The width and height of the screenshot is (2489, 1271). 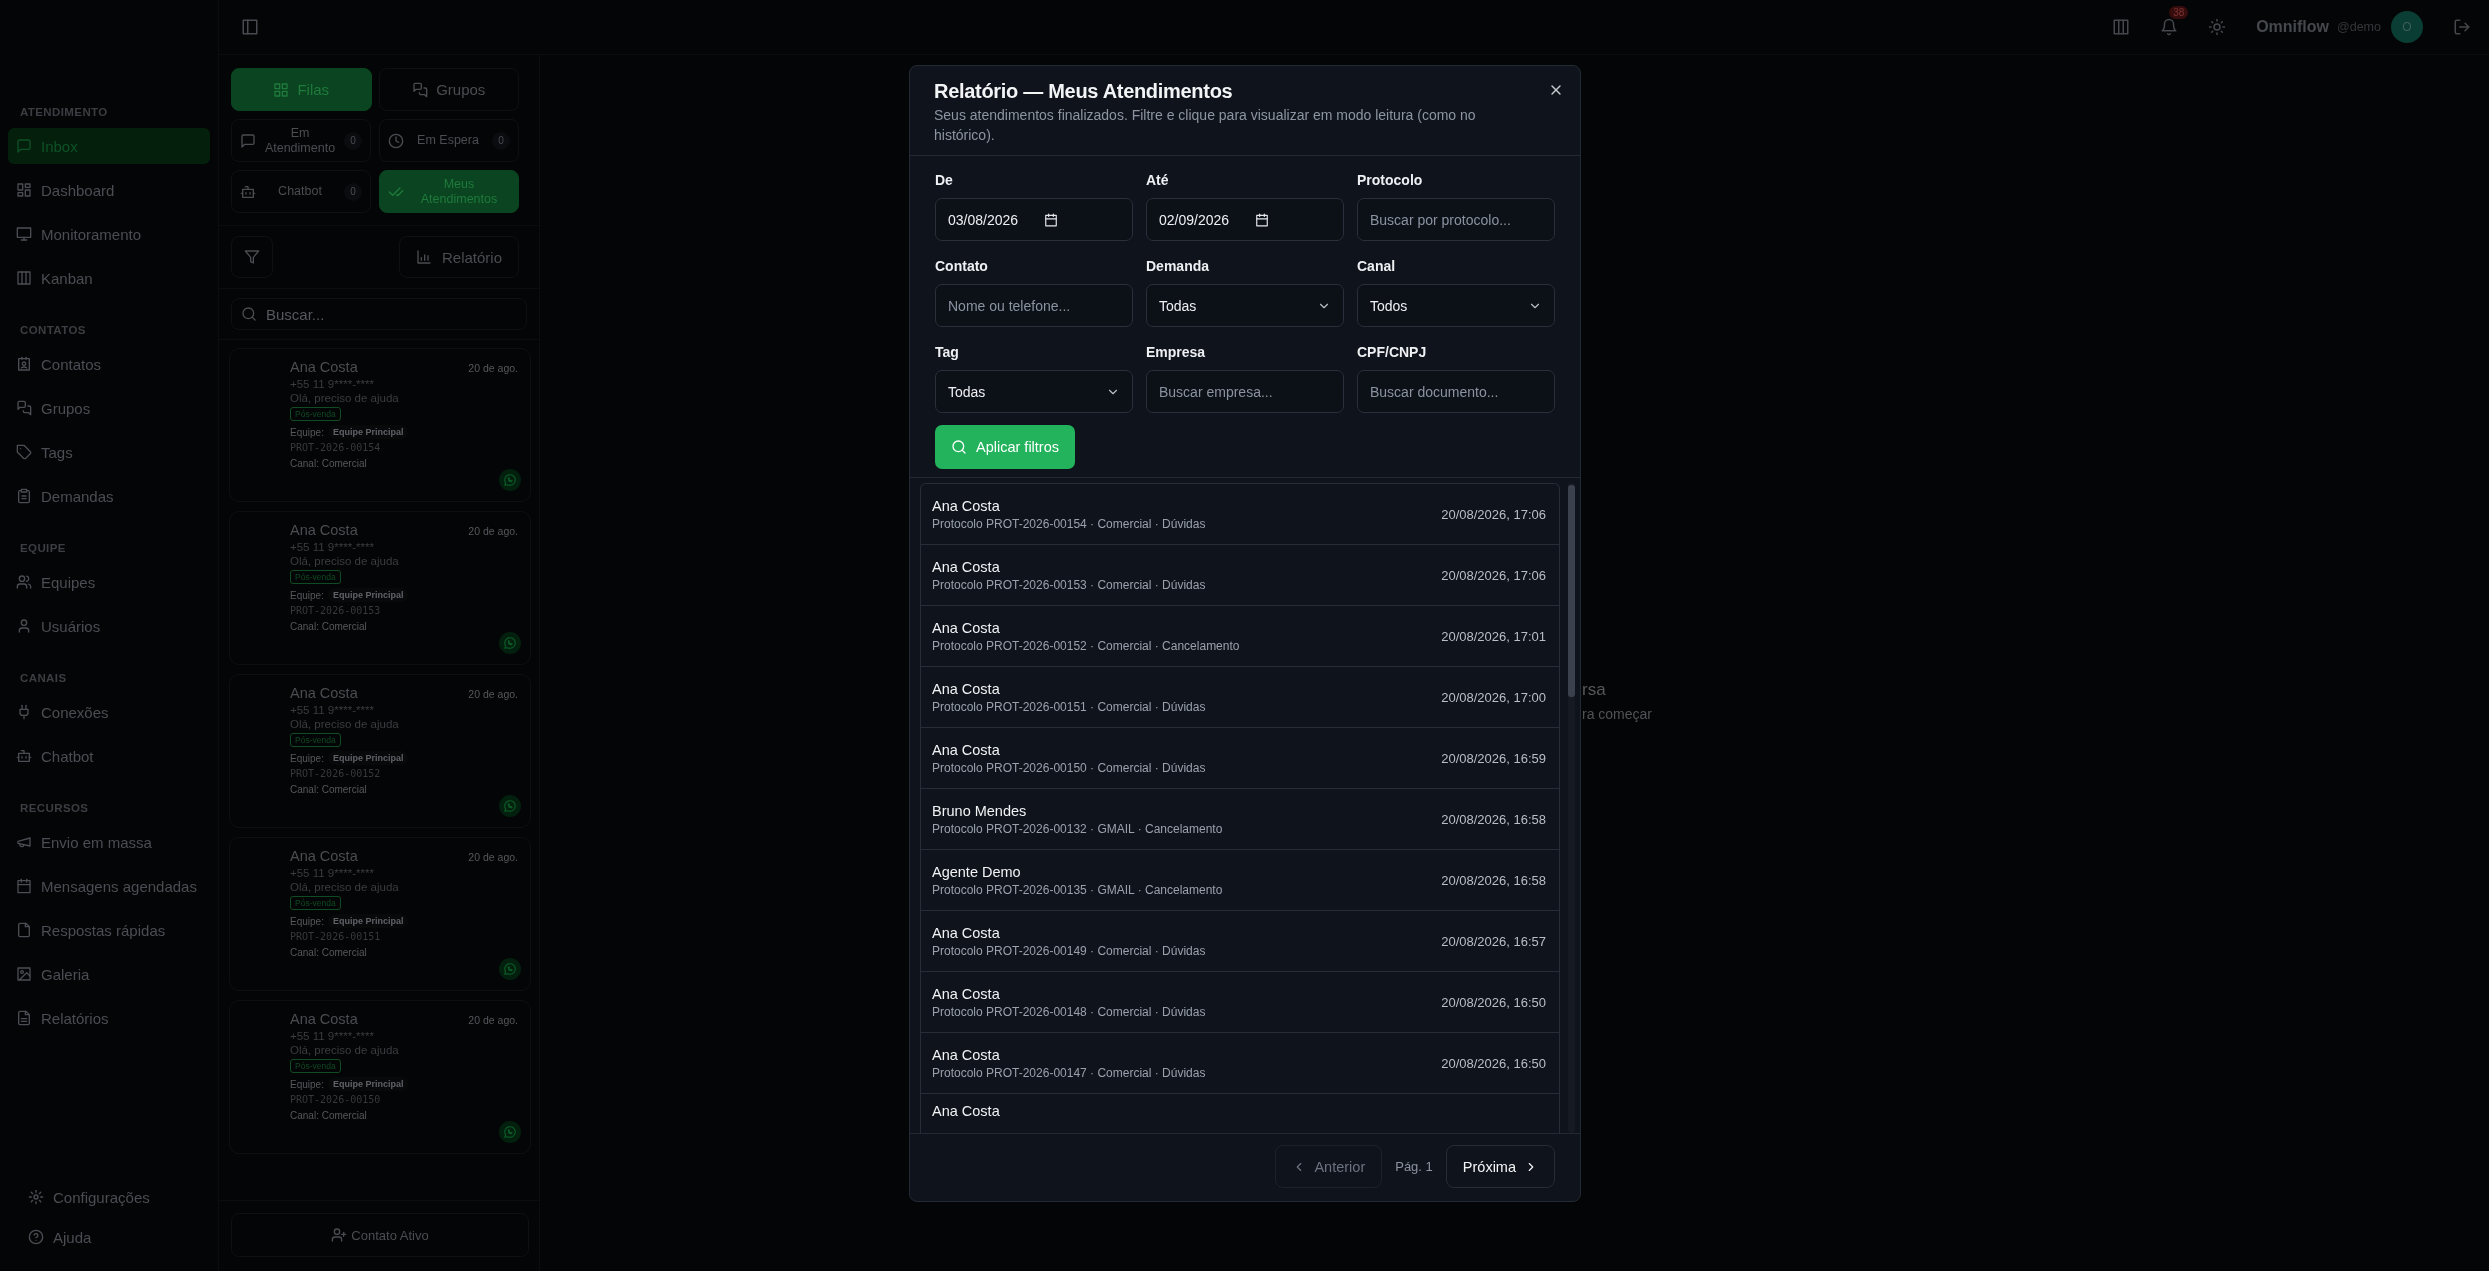 I want to click on sidebar-item: Tags, so click(x=109, y=452).